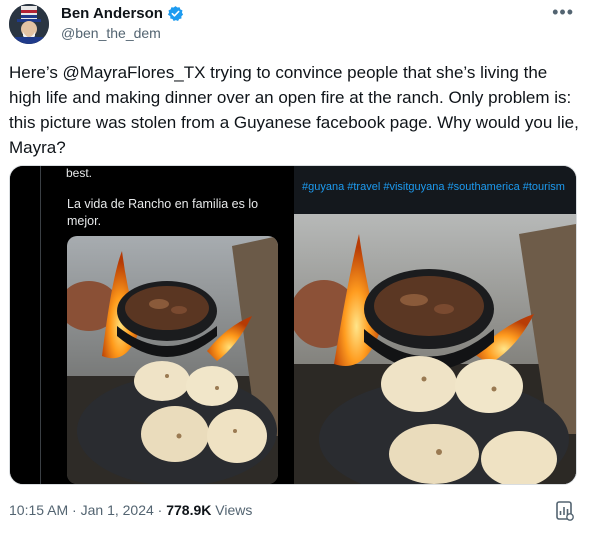 This screenshot has width=591, height=536. I want to click on verified-badge-icon, so click(175, 14).